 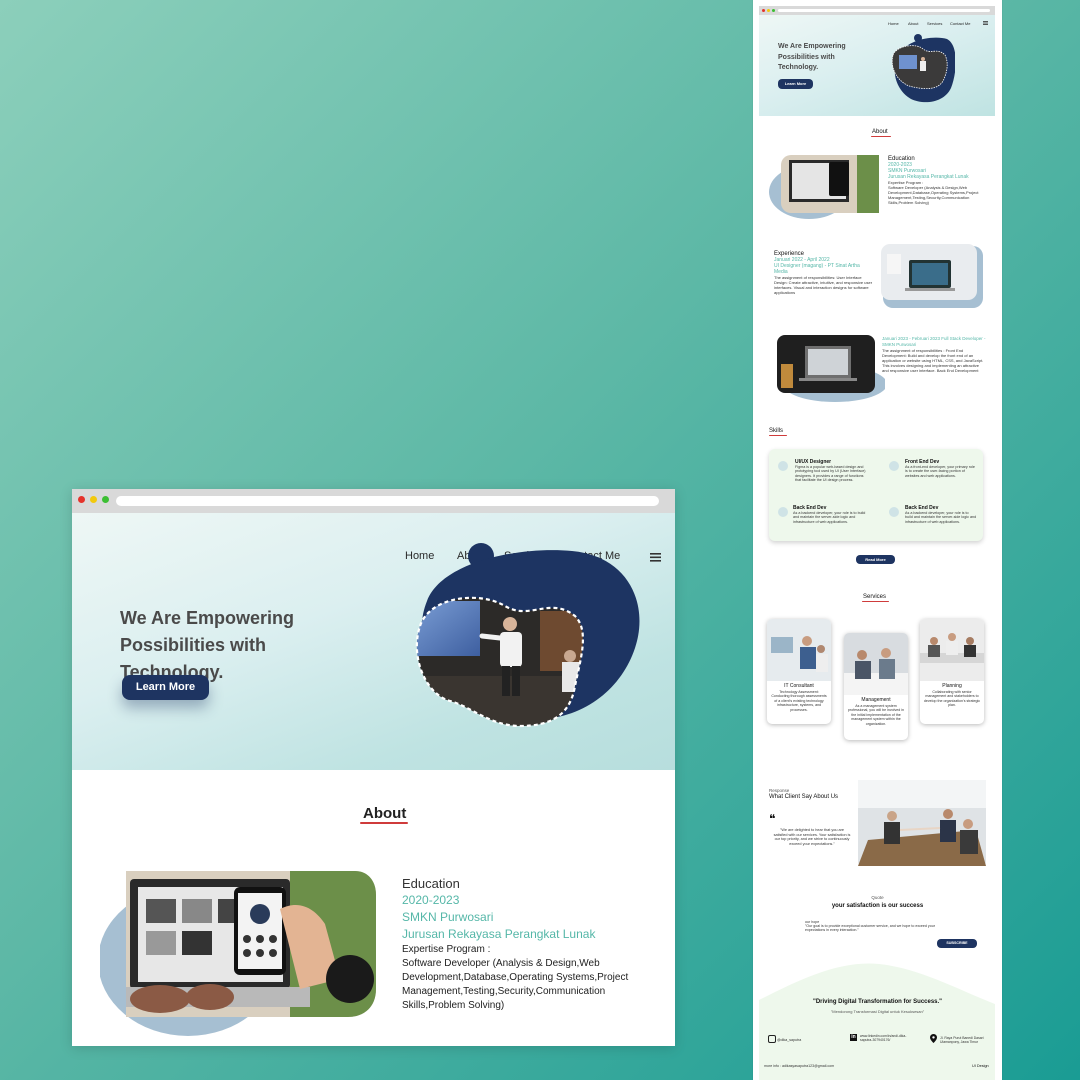 I want to click on footer-brand: UI Design, so click(x=980, y=1066).